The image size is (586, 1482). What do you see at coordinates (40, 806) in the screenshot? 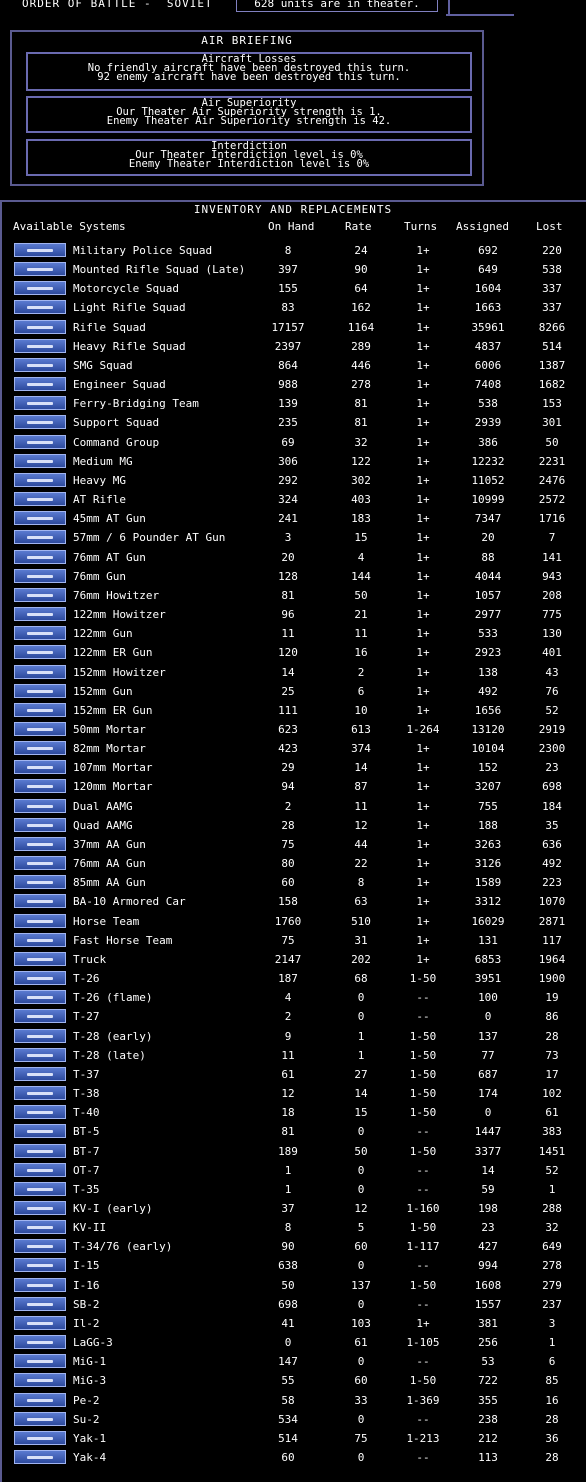
I see `aa-mg-icon` at bounding box center [40, 806].